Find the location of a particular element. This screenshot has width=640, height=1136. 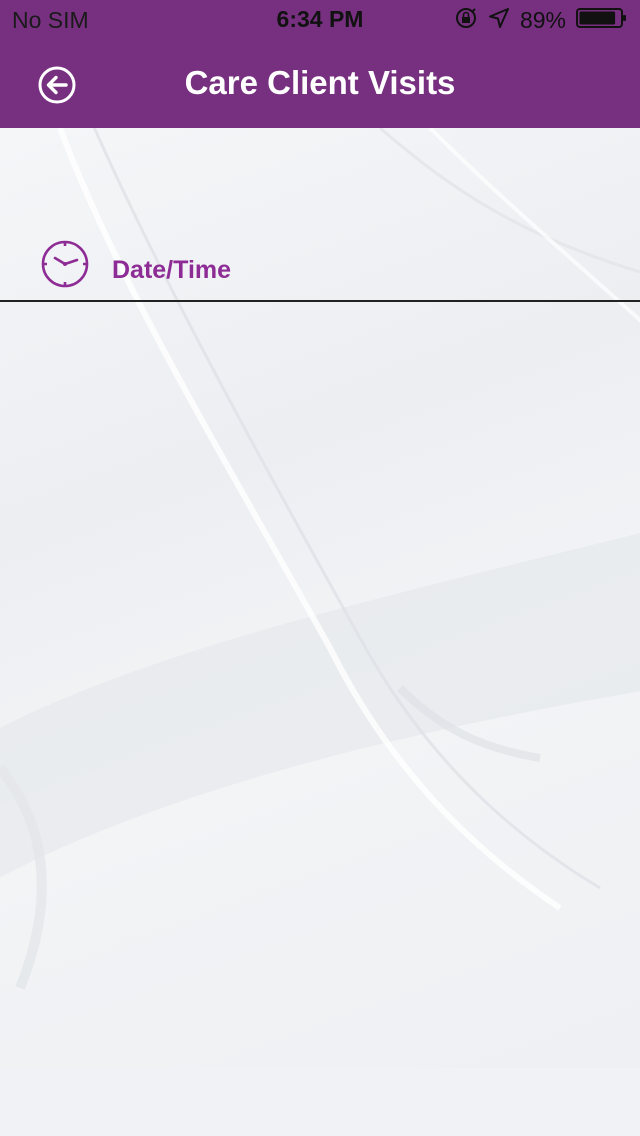

top-bar: No SIM 6:34 PM 89% Care Client Visits is located at coordinates (320, 64).